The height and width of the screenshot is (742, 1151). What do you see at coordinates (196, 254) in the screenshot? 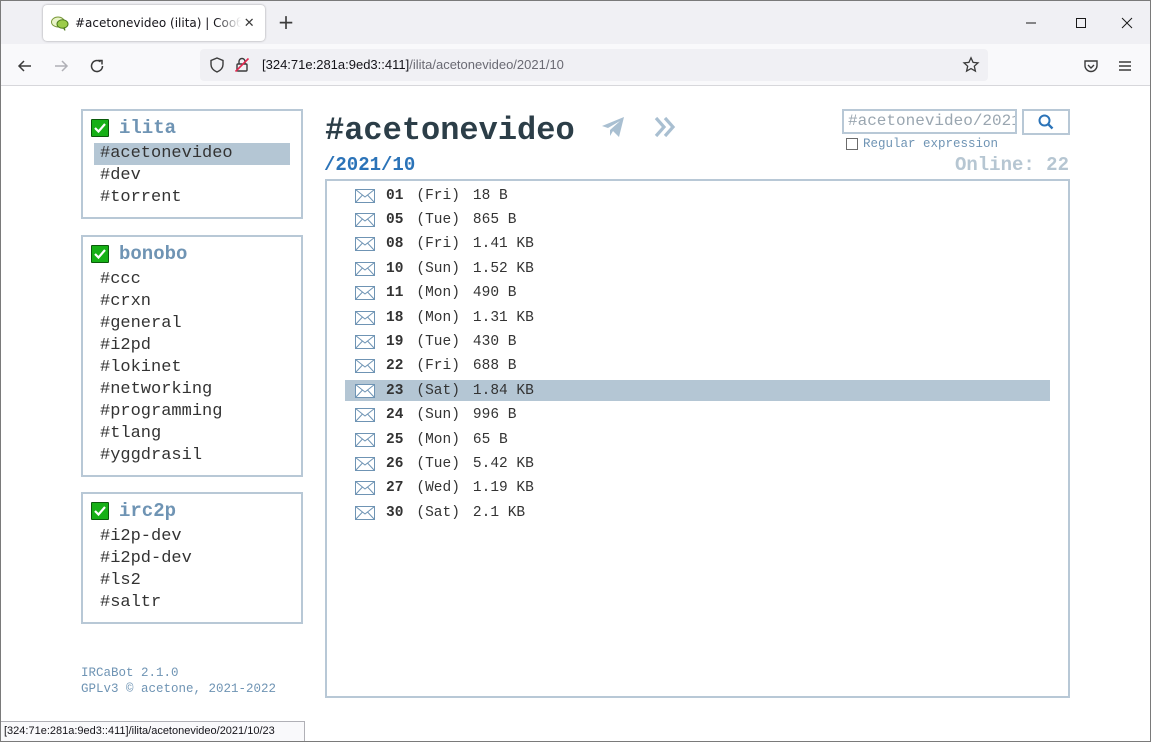
I see `network-header: bonobo` at bounding box center [196, 254].